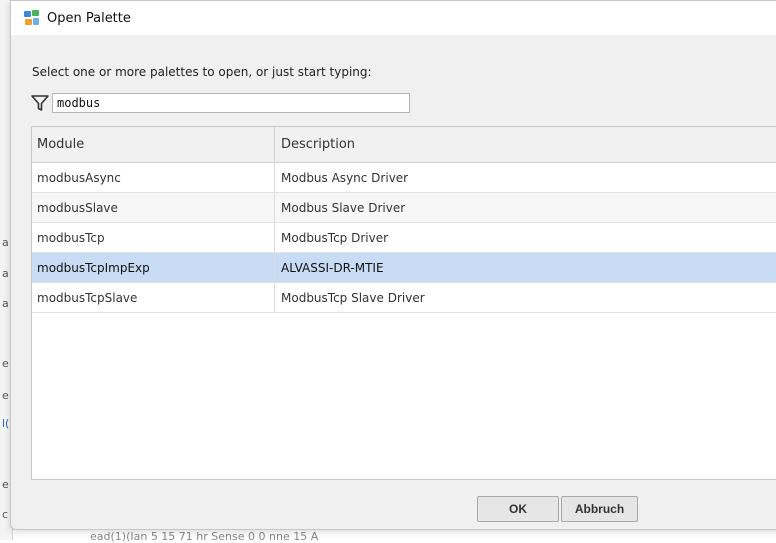 Image resolution: width=776 pixels, height=543 pixels. I want to click on cell-module: modbusTcp, so click(153, 237).